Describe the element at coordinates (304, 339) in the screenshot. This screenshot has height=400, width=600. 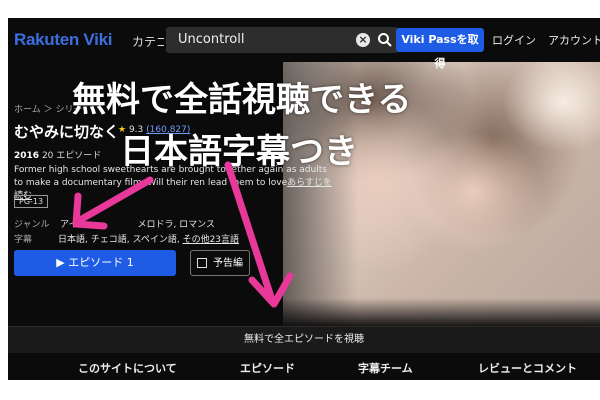
I see `watch-all-free-bar: 無料で全エピソードを視聴` at that location.